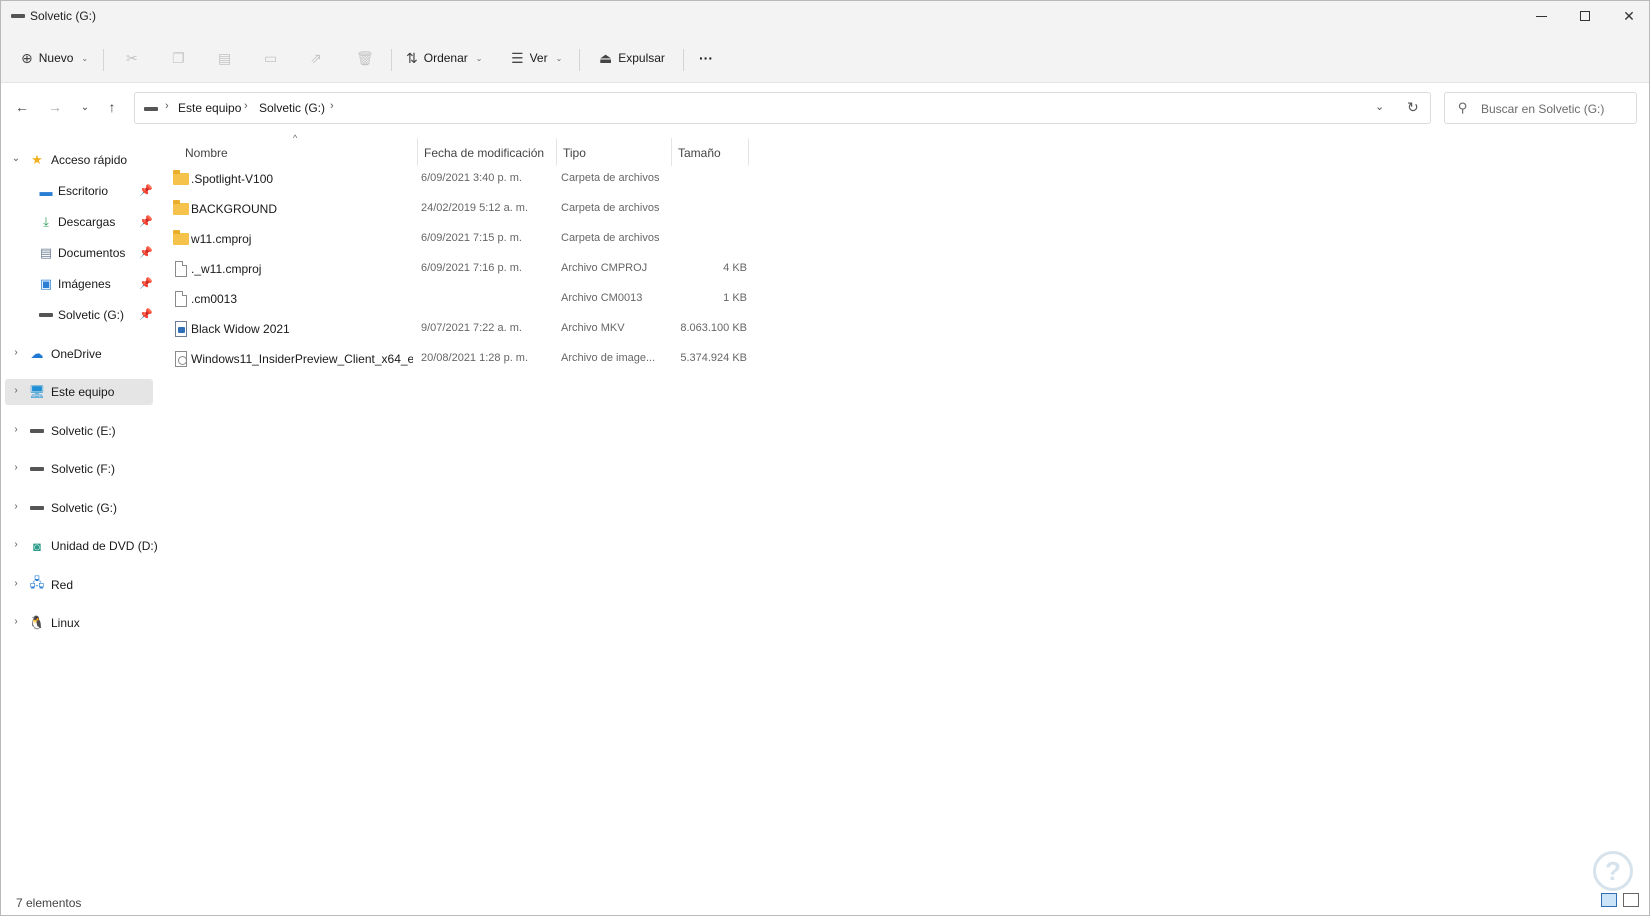 The width and height of the screenshot is (1650, 916). I want to click on dvd-icon: ◙, so click(37, 546).